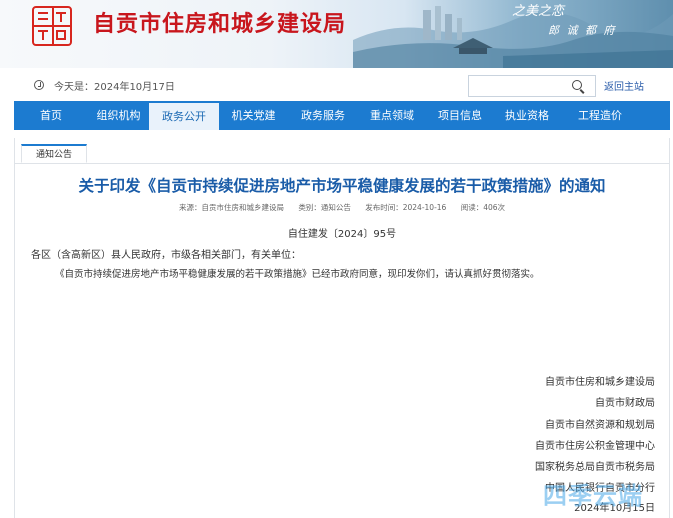 The height and width of the screenshot is (518, 673). I want to click on search-icon, so click(577, 85).